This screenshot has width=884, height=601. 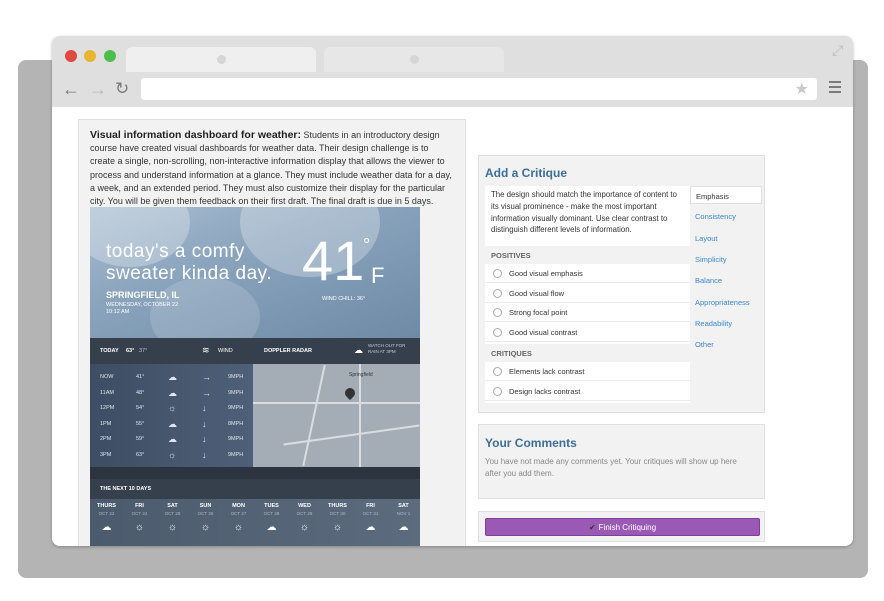 I want to click on wind-chill: WIND CHILL: 36°, so click(x=344, y=299).